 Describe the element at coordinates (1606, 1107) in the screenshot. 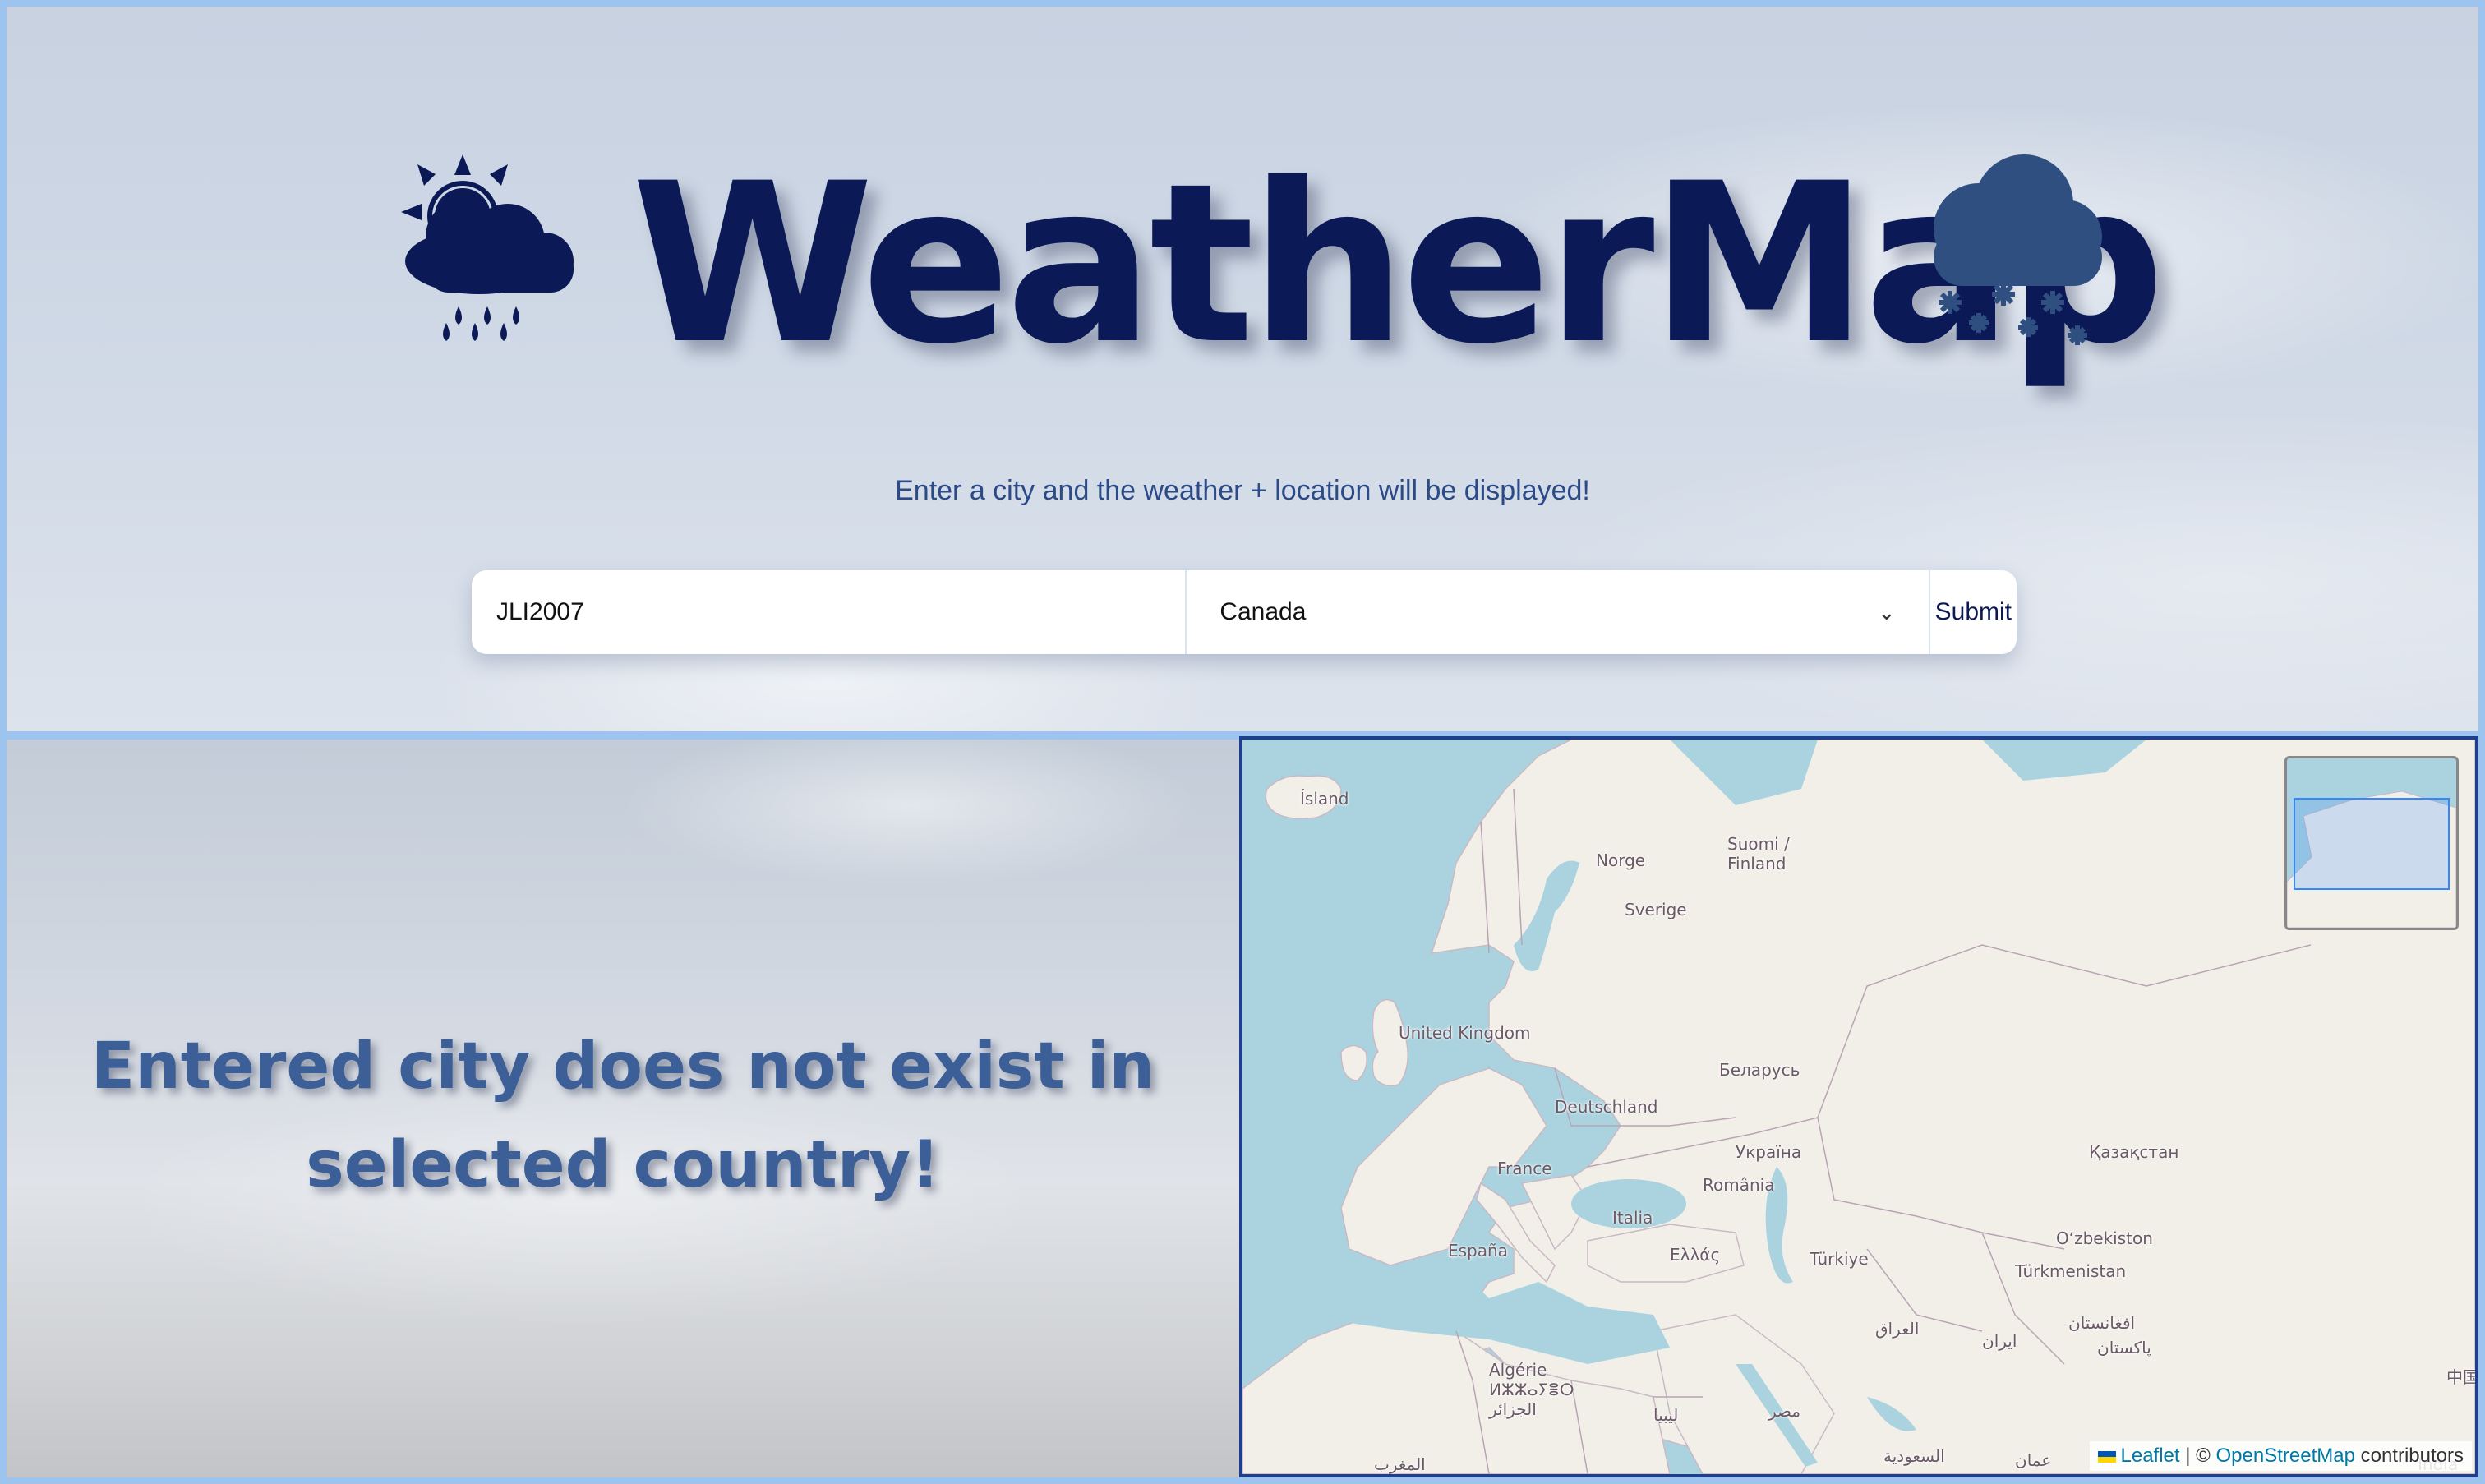

I see `map-label: Deutschland` at that location.